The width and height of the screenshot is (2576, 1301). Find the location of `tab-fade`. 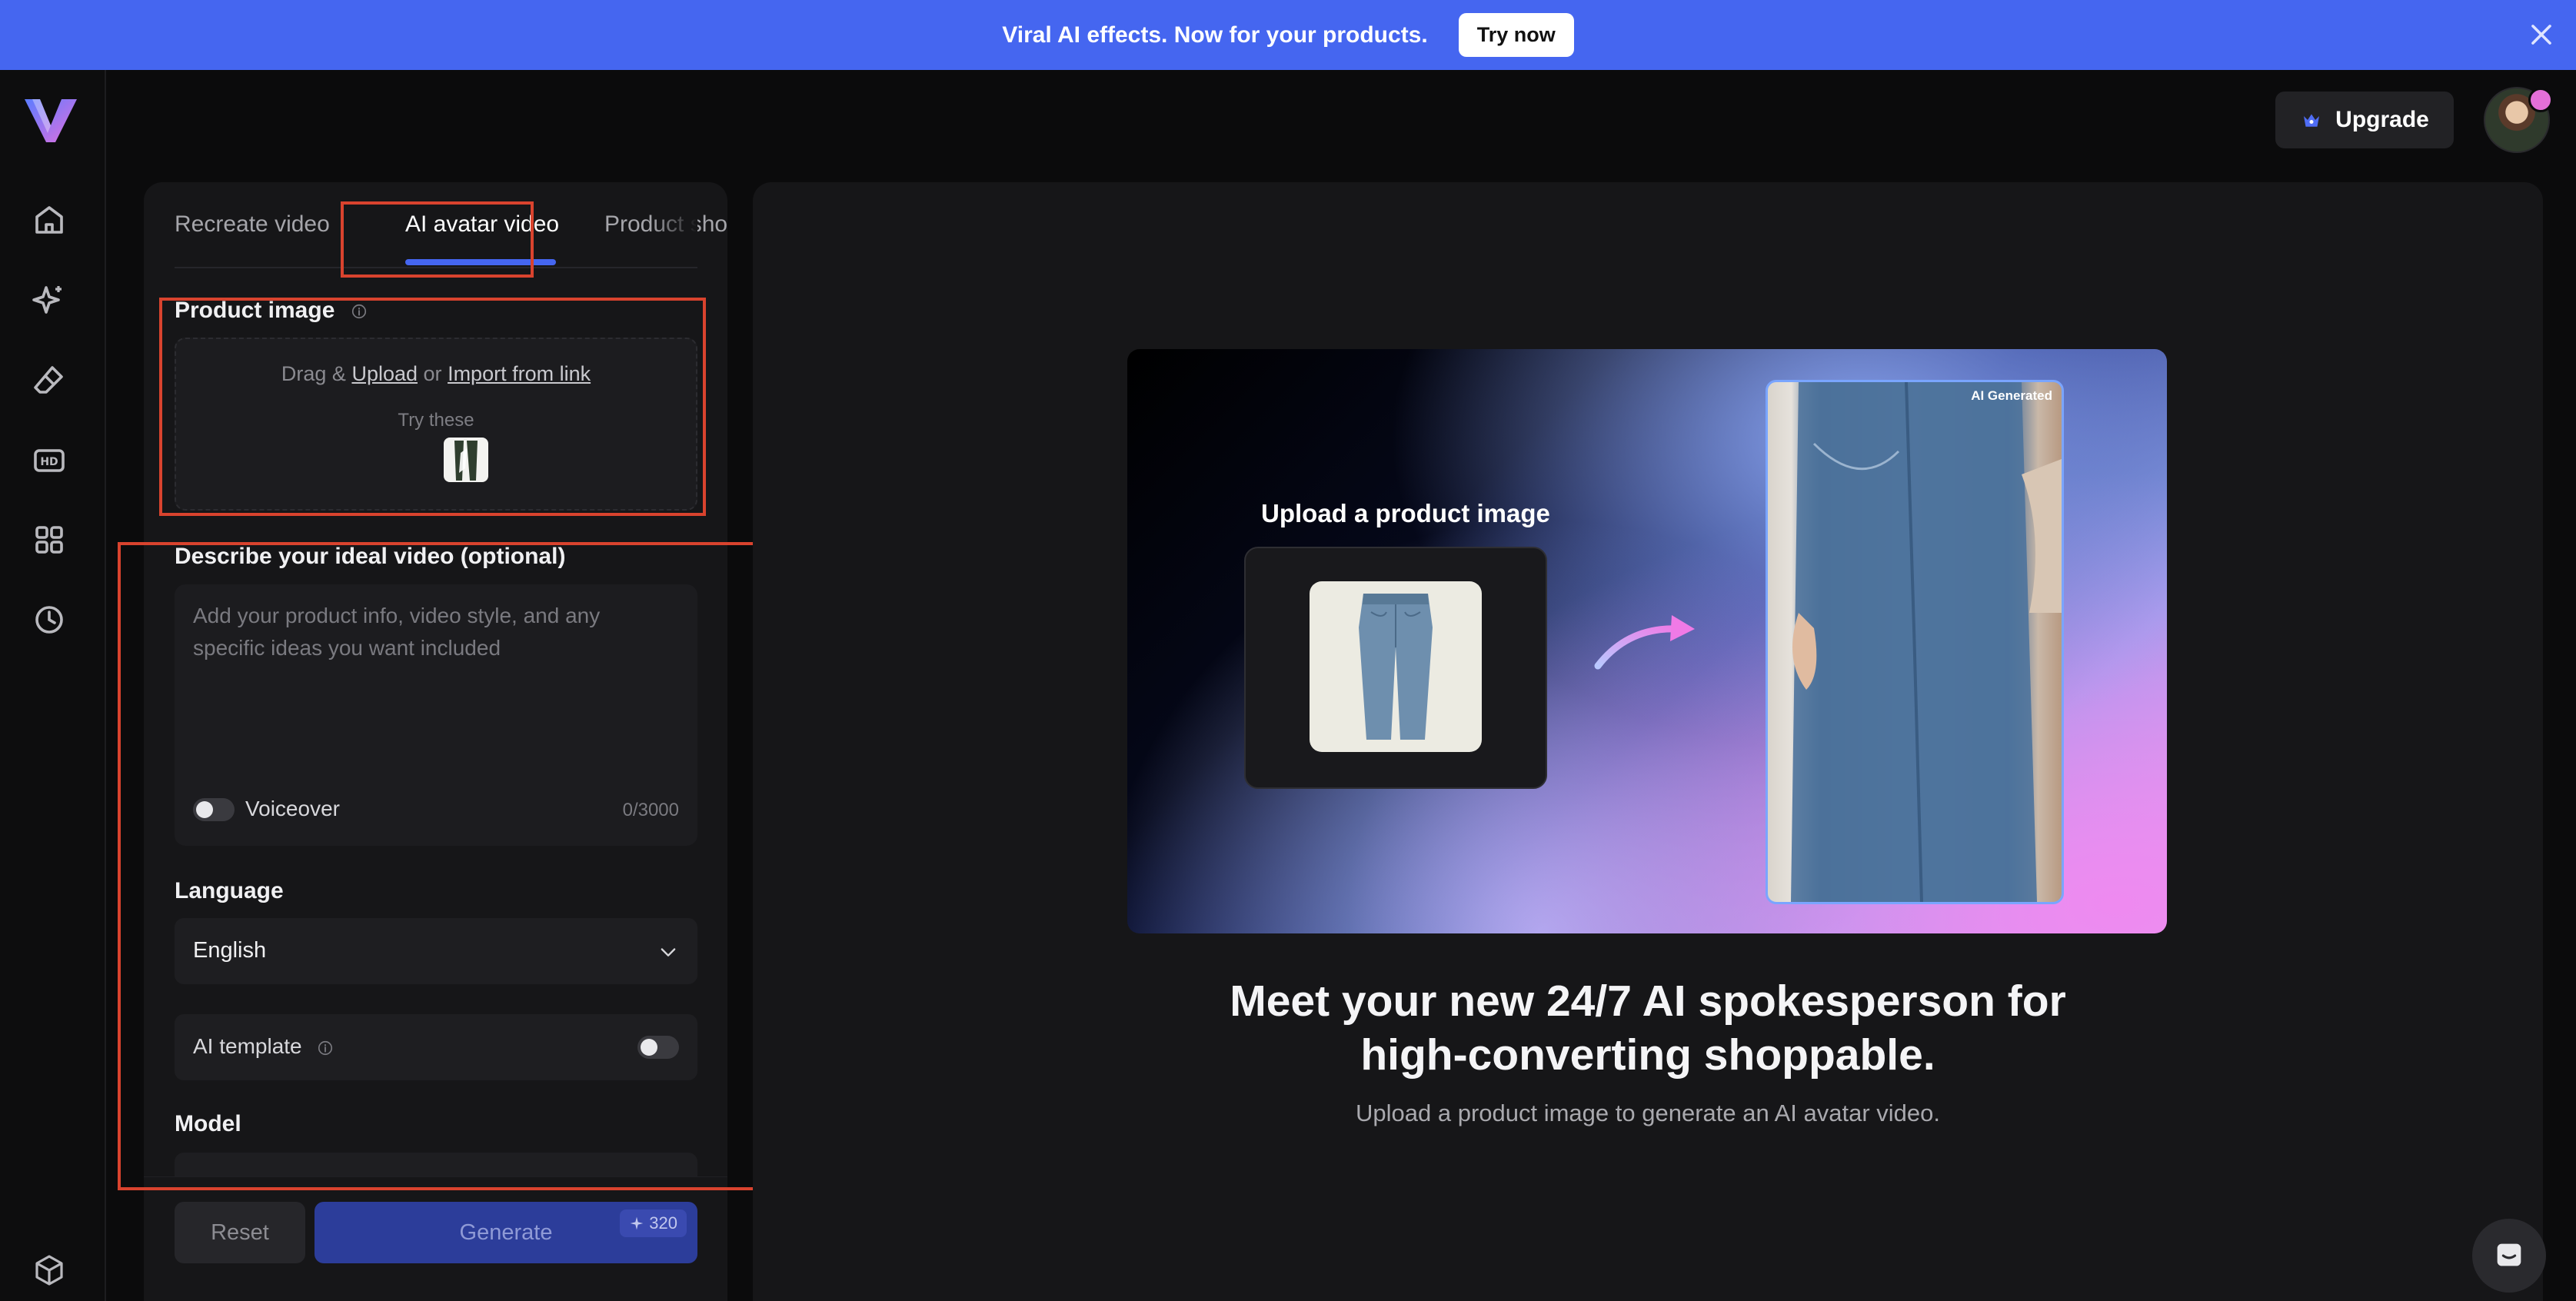

tab-fade is located at coordinates (674, 228).